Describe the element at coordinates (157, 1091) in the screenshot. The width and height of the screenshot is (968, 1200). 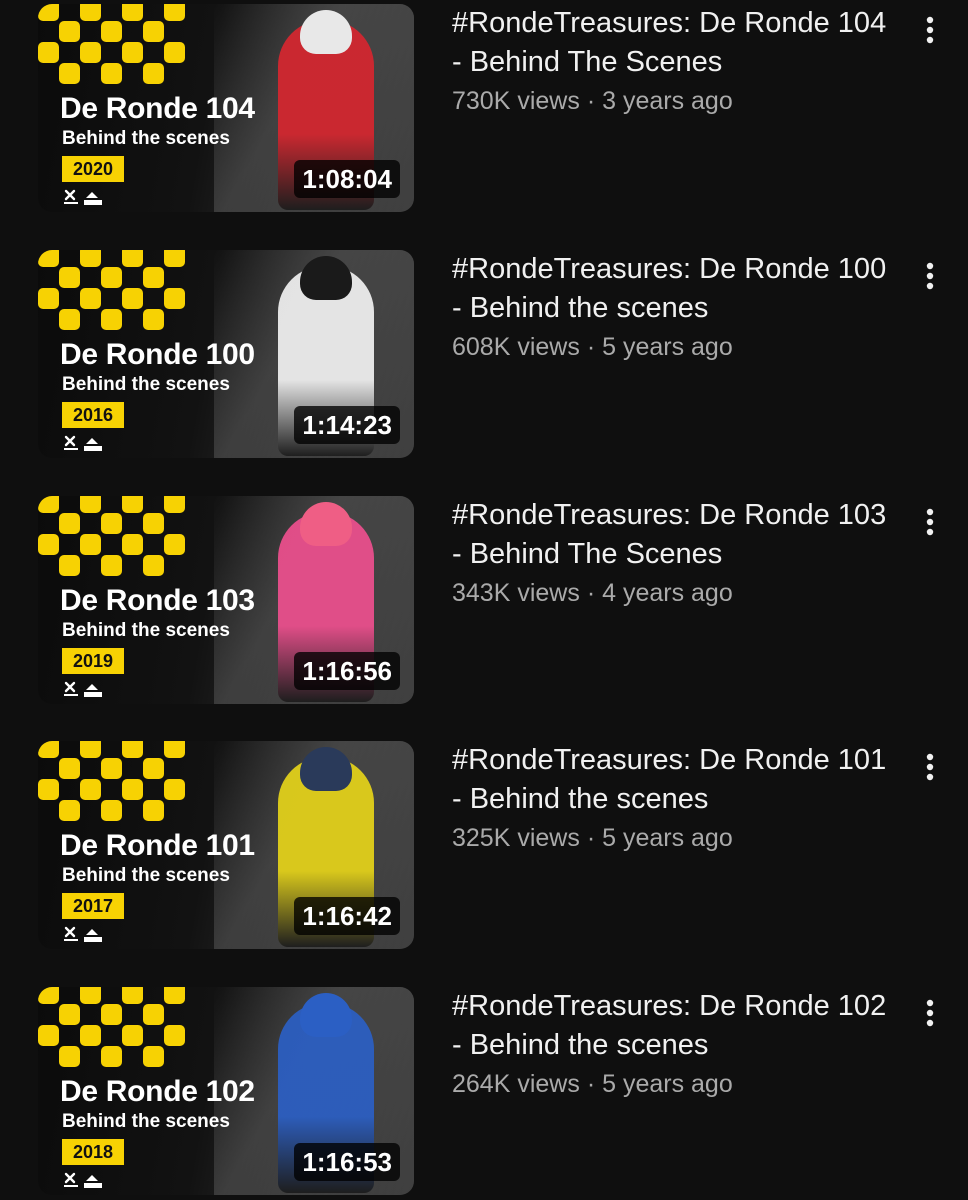
I see `thumbnail-heading: De Ronde 102` at that location.